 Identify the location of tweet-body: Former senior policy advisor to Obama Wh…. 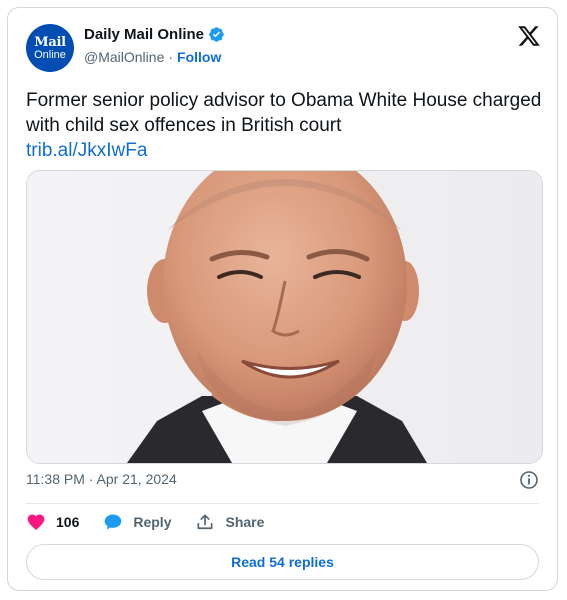
(286, 125).